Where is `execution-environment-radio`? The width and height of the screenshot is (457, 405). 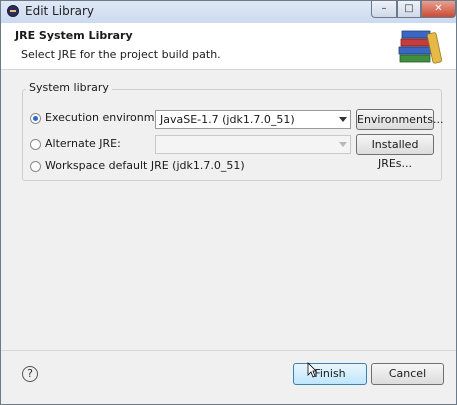 execution-environment-radio is located at coordinates (35, 118).